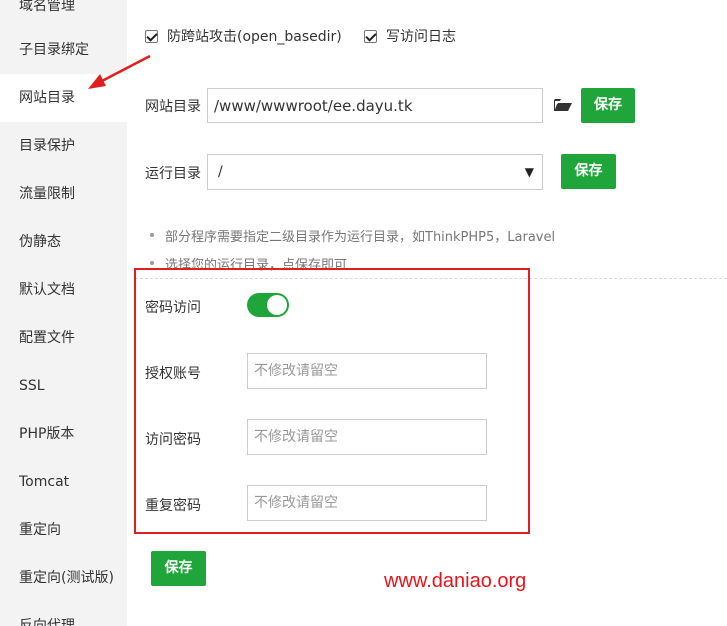  What do you see at coordinates (63, 578) in the screenshot?
I see `sidebar-item-redirect-beta: 重定向(测试版)` at bounding box center [63, 578].